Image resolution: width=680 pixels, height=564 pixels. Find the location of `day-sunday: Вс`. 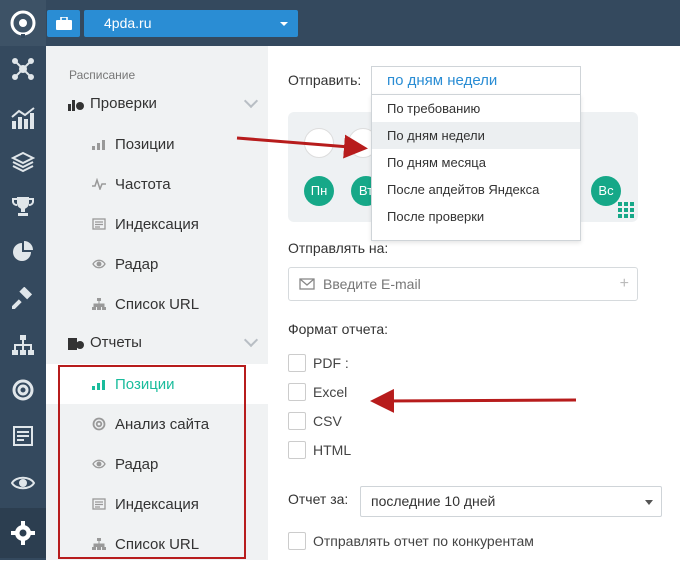

day-sunday: Вс is located at coordinates (606, 191).